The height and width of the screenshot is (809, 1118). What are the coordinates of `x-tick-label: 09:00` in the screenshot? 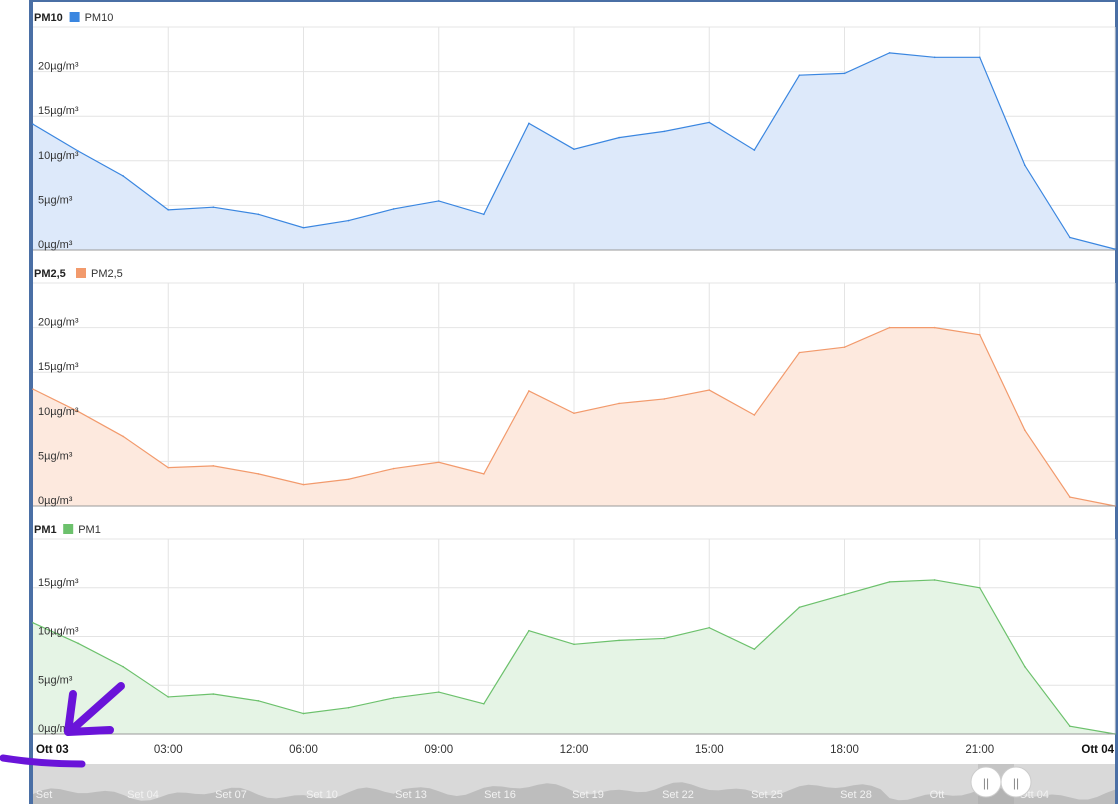 It's located at (438, 750).